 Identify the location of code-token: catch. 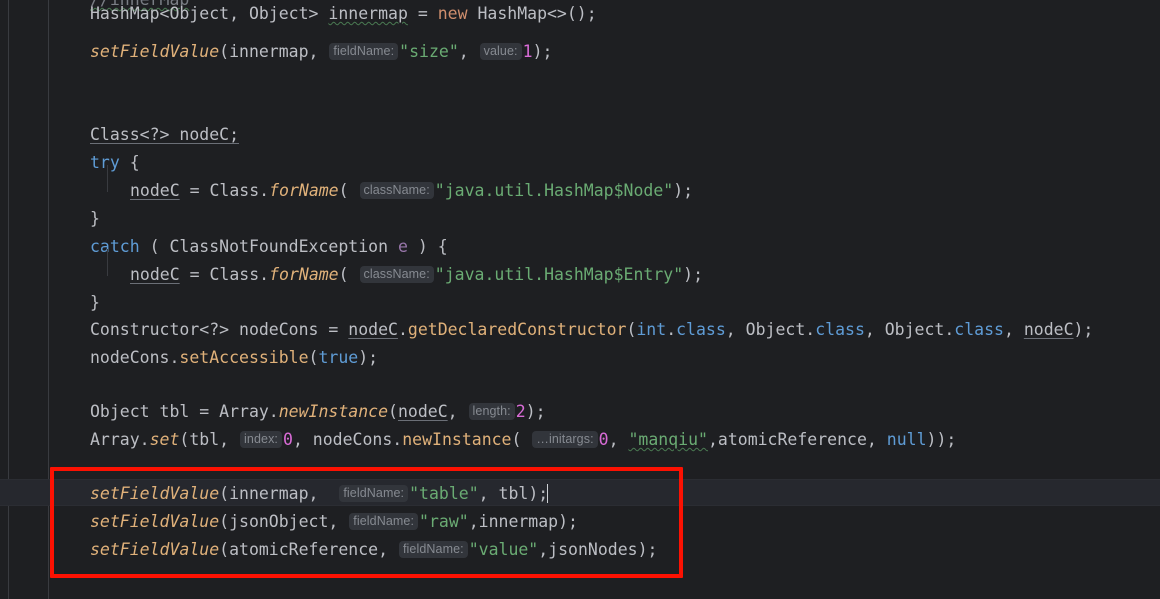
(115, 246).